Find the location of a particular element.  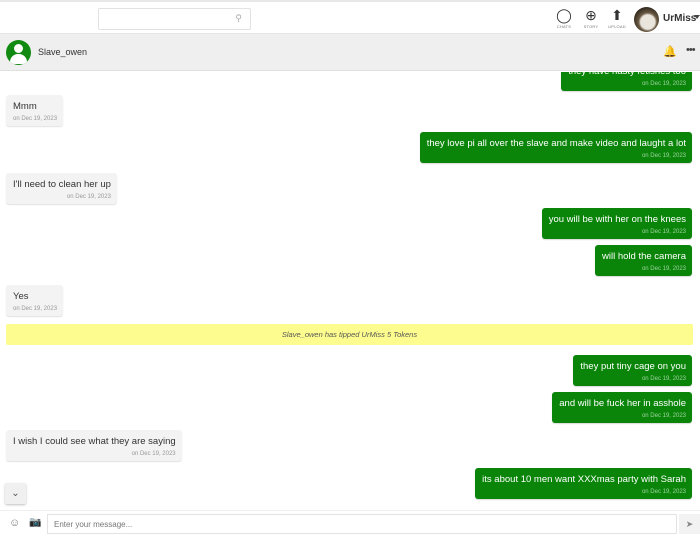

message-text: Yes is located at coordinates (21, 296).